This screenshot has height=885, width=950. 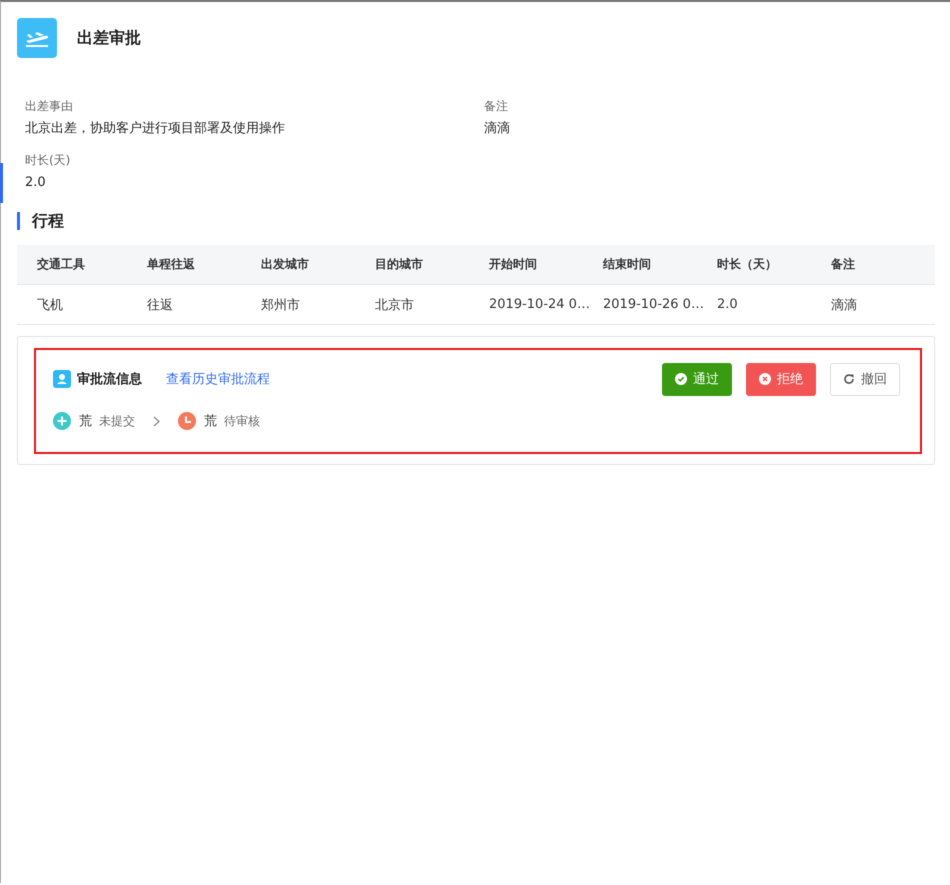 I want to click on reject-button: 拒绝, so click(x=781, y=379).